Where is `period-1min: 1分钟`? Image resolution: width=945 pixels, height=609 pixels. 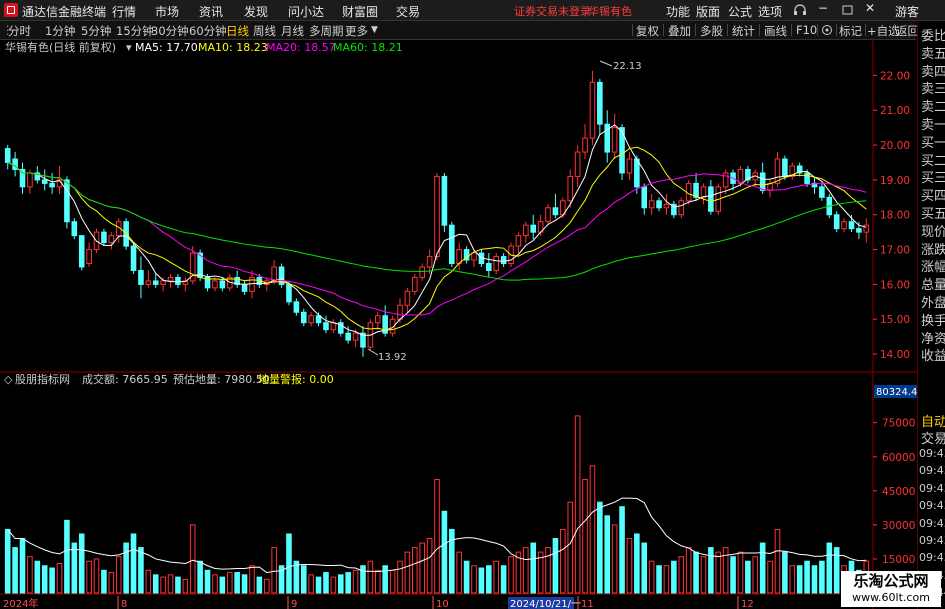 period-1min: 1分钟 is located at coordinates (60, 31).